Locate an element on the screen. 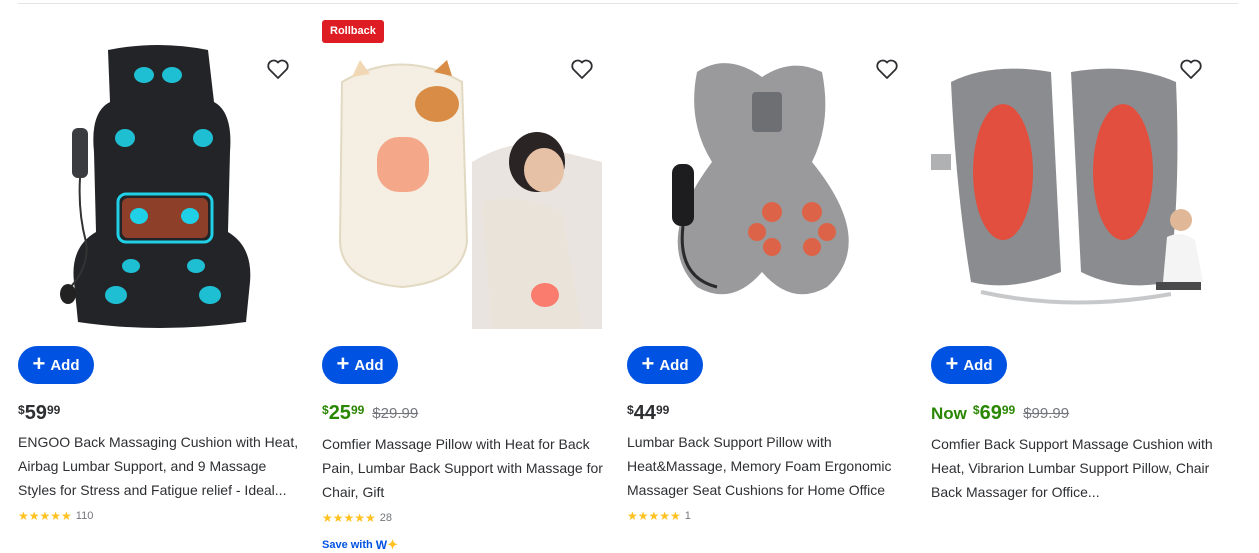  price-dollars: 59 is located at coordinates (35, 413).